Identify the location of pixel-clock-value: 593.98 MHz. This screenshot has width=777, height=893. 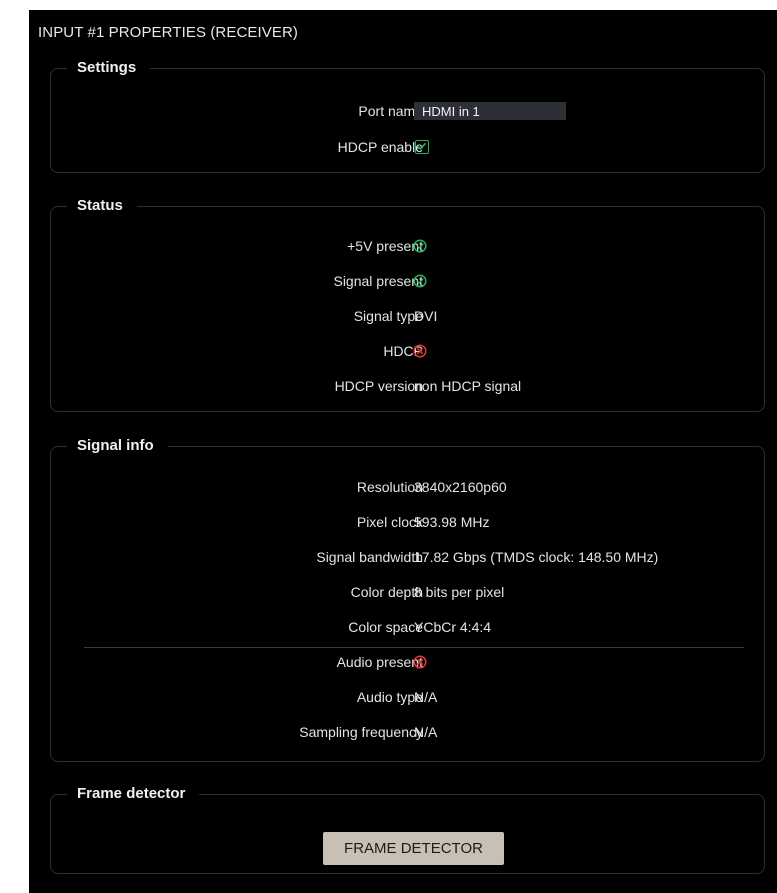
(452, 522).